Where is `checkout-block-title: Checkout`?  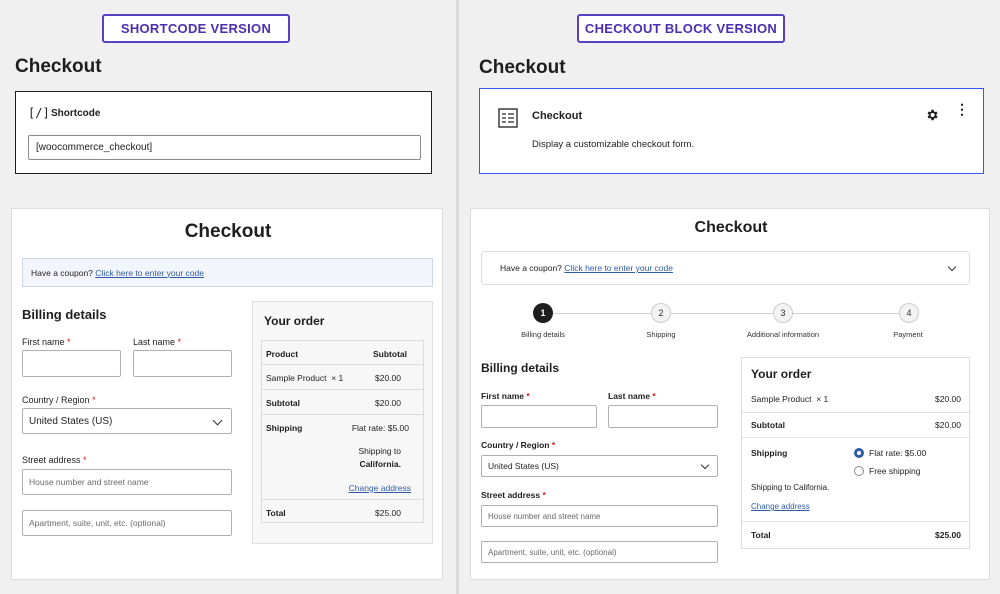 checkout-block-title: Checkout is located at coordinates (557, 116).